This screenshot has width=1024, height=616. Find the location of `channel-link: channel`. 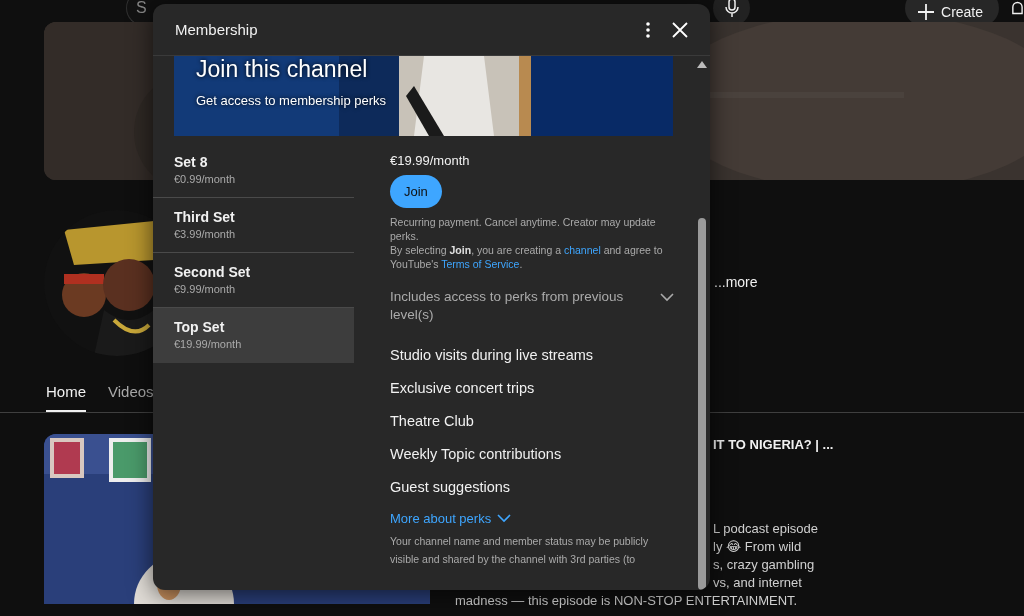

channel-link: channel is located at coordinates (582, 250).